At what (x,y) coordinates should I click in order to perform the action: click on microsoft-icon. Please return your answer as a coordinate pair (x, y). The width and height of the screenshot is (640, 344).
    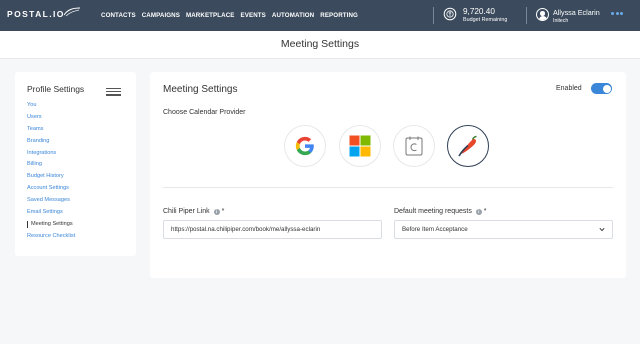
    Looking at the image, I should click on (360, 146).